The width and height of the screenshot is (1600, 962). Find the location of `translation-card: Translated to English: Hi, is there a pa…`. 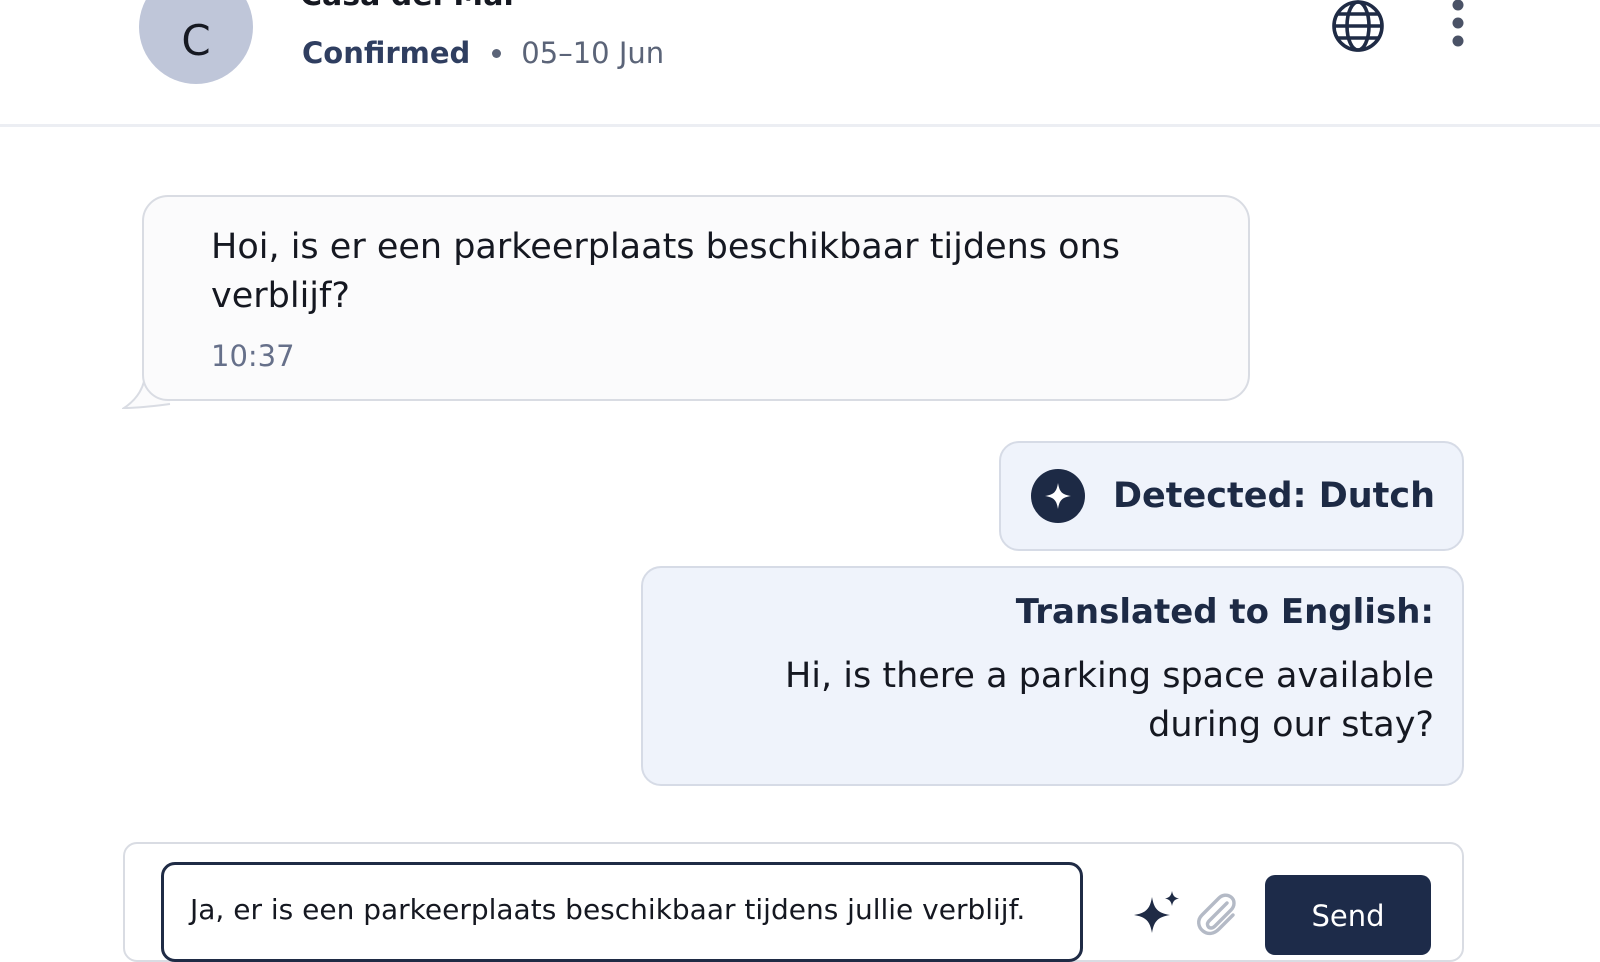

translation-card: Translated to English: Hi, is there a pa… is located at coordinates (1052, 676).